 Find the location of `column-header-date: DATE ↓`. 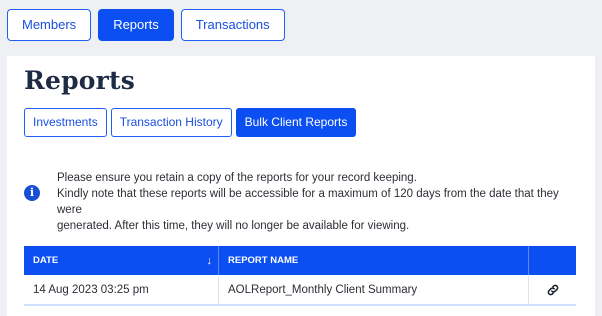

column-header-date: DATE ↓ is located at coordinates (121, 260).